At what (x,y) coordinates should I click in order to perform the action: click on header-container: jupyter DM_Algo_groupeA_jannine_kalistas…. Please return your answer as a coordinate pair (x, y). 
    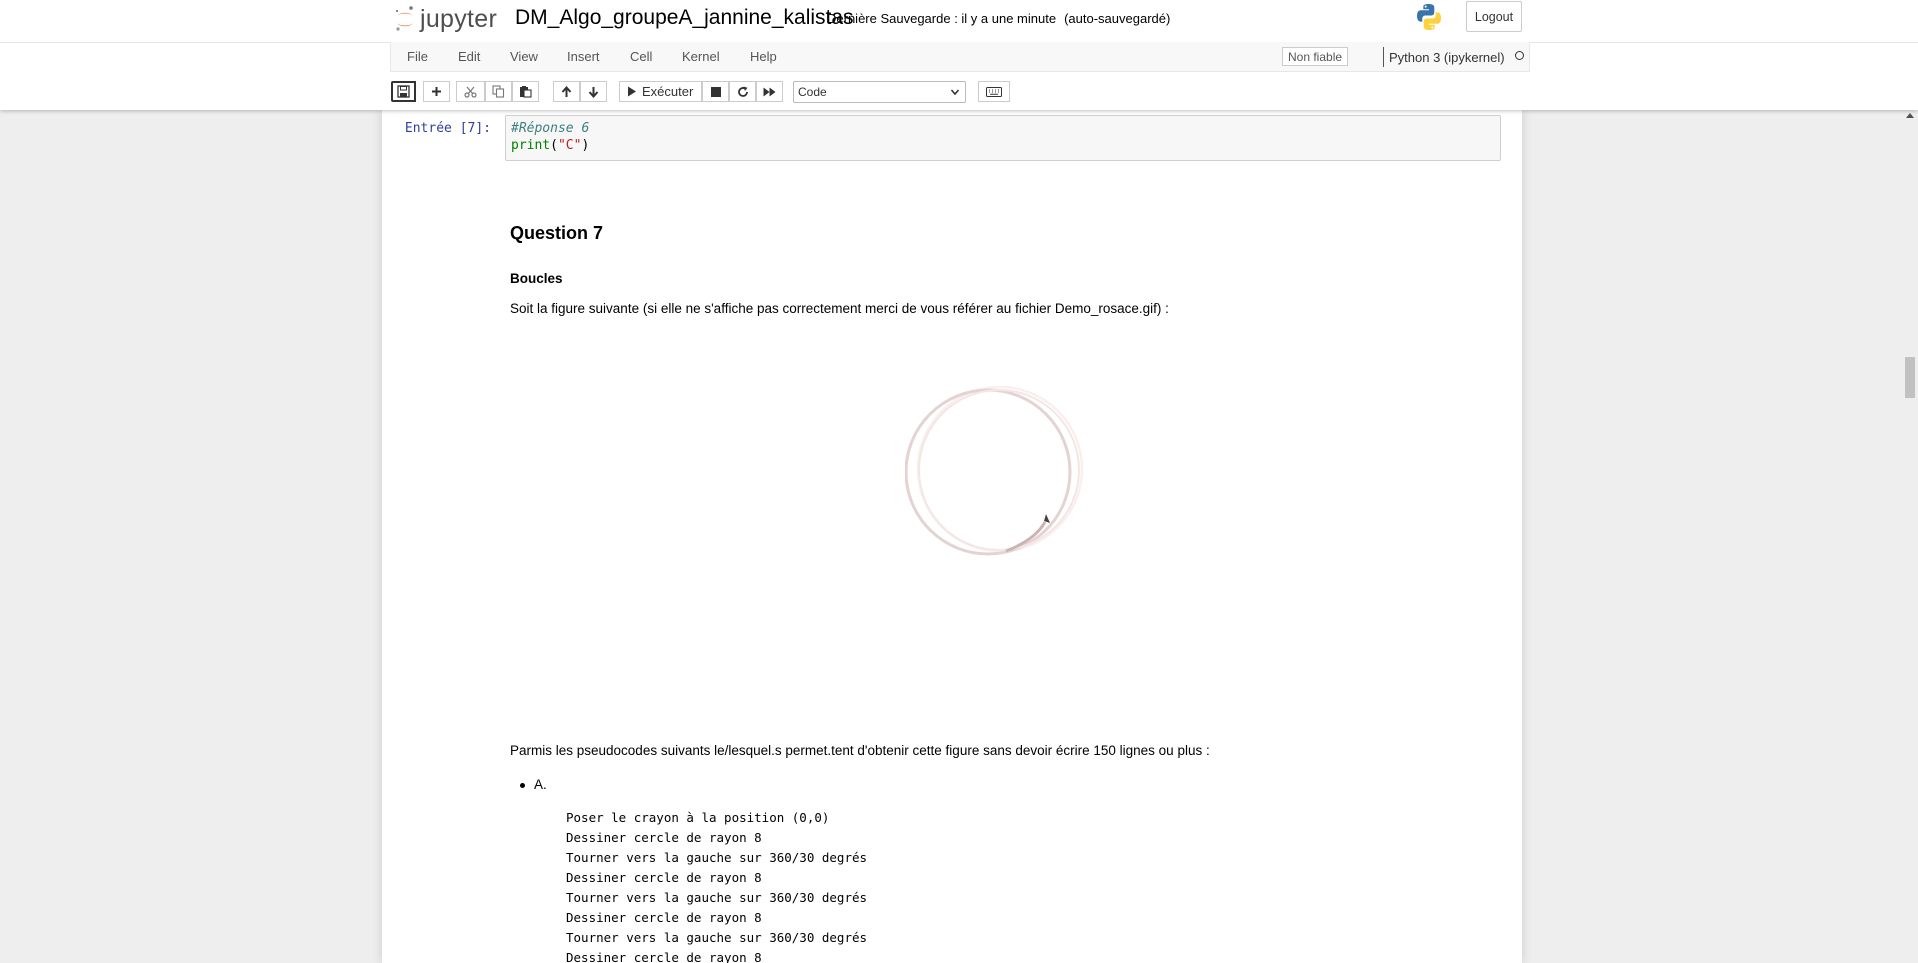
    Looking at the image, I should click on (960, 21).